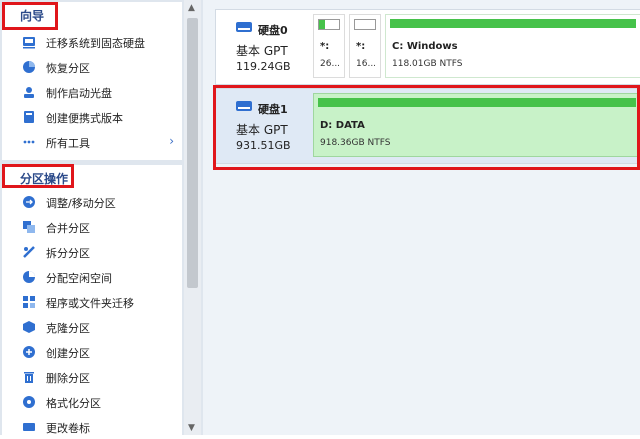  What do you see at coordinates (73, 403) in the screenshot?
I see `sidebar-item-label: 格式化分区` at bounding box center [73, 403].